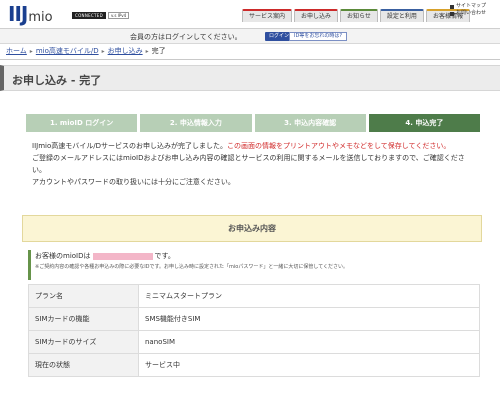 This screenshot has height=400, width=500. Describe the element at coordinates (83, 296) in the screenshot. I see `plan-name-label: プラン名` at that location.